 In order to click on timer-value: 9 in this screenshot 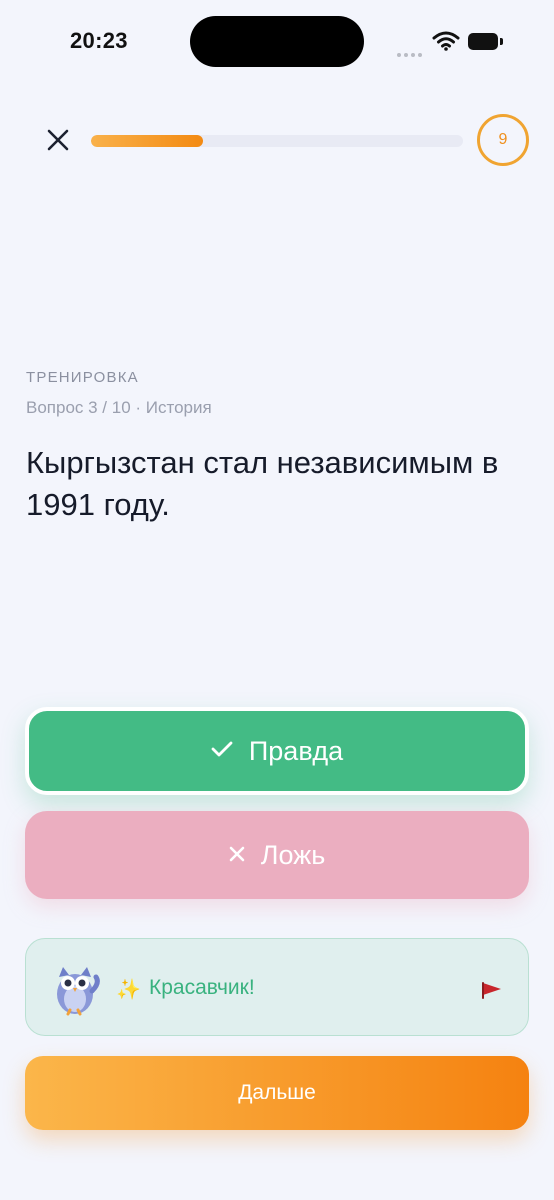, I will do `click(503, 139)`.